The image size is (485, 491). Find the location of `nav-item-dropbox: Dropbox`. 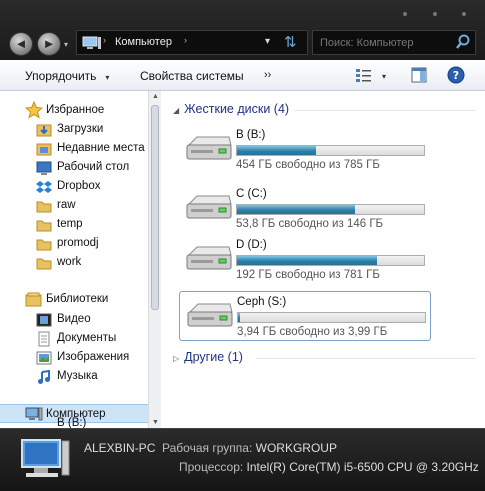

nav-item-dropbox: Dropbox is located at coordinates (74, 186).